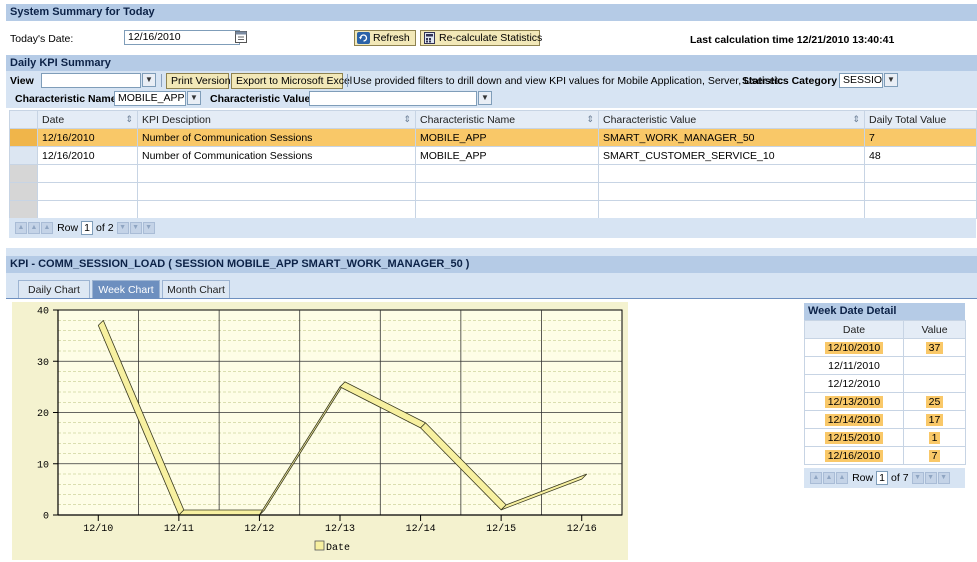 This screenshot has width=977, height=562. I want to click on cell-char-value: SMART_CUSTOMER_SERVICE_10, so click(731, 155).